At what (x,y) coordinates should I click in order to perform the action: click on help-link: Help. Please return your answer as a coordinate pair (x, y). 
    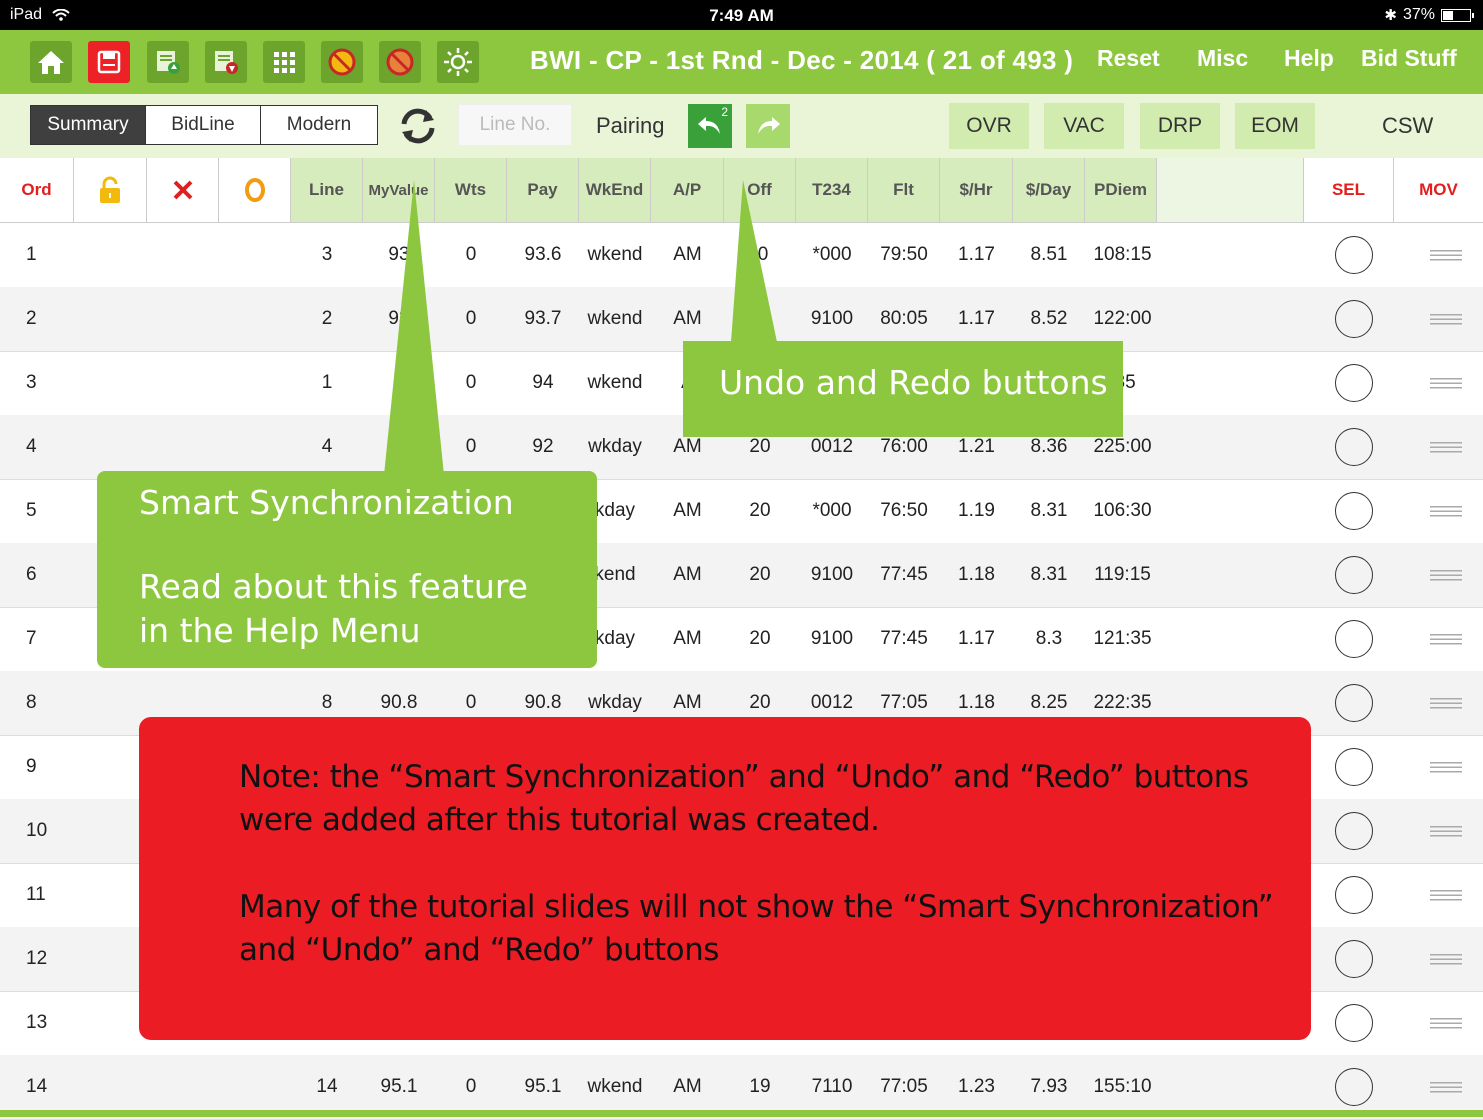
    Looking at the image, I should click on (1309, 58).